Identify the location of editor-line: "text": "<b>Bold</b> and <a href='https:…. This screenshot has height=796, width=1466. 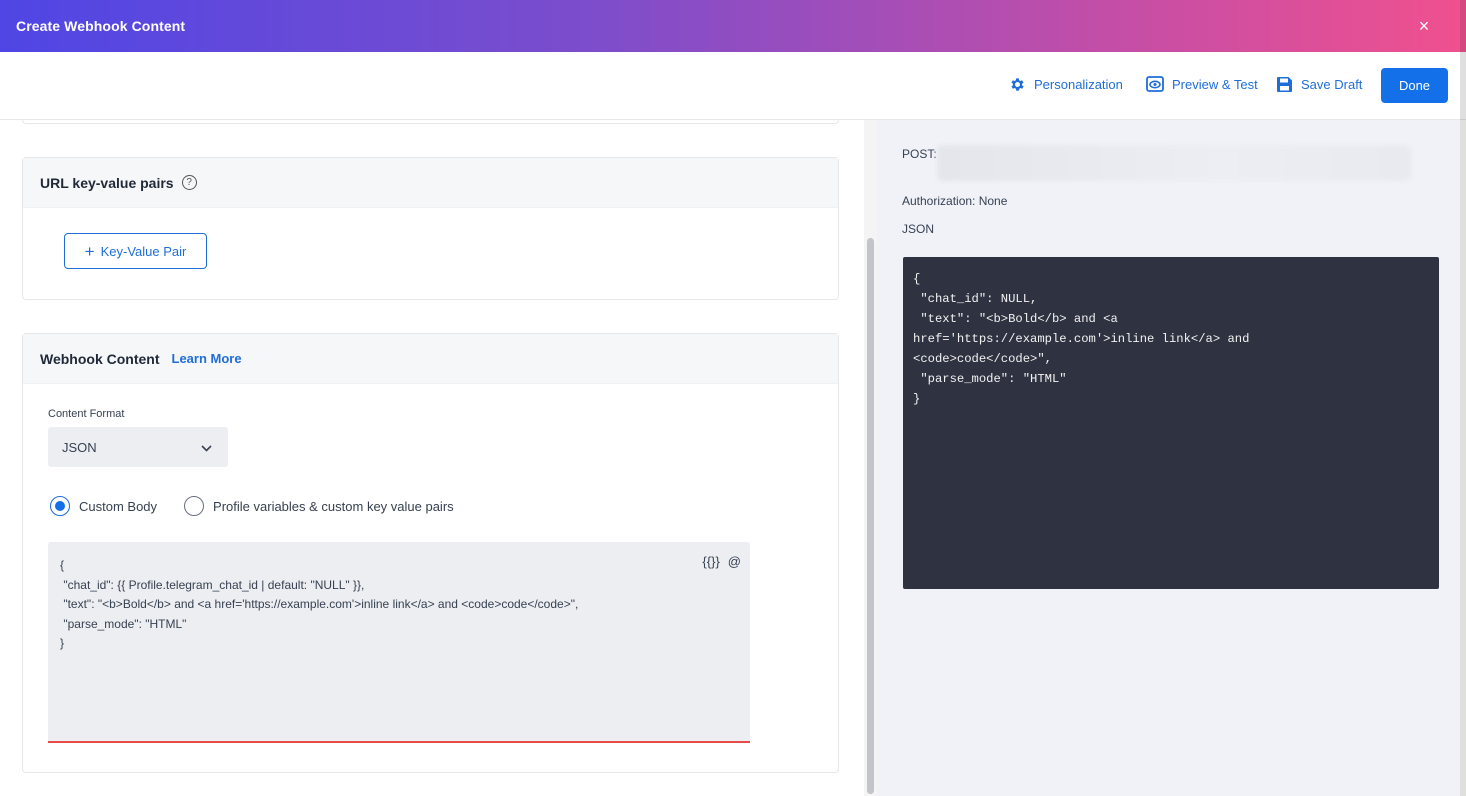
(319, 604).